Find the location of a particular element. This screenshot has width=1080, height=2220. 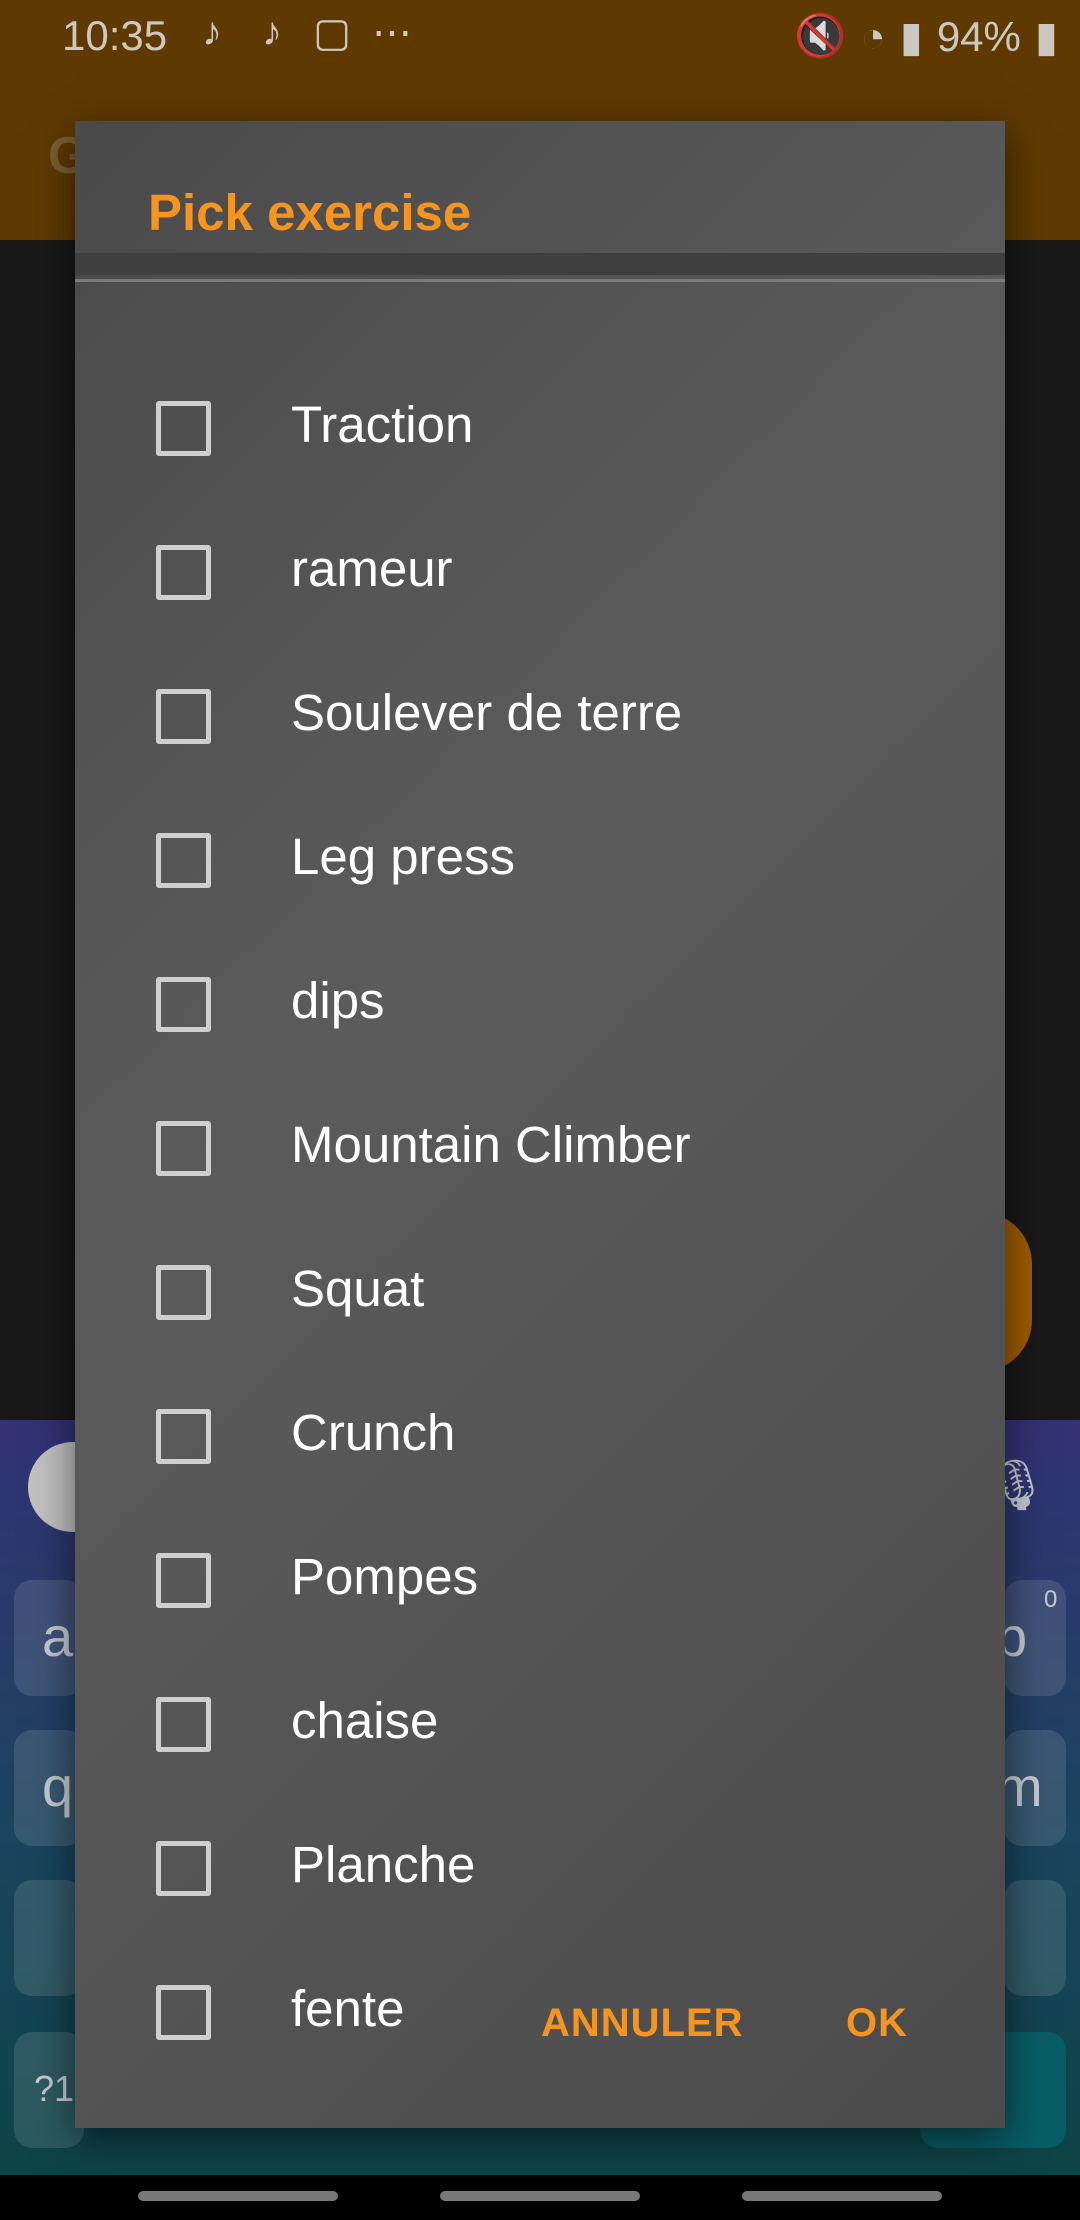

list-item-label: Leg press is located at coordinates (403, 856).